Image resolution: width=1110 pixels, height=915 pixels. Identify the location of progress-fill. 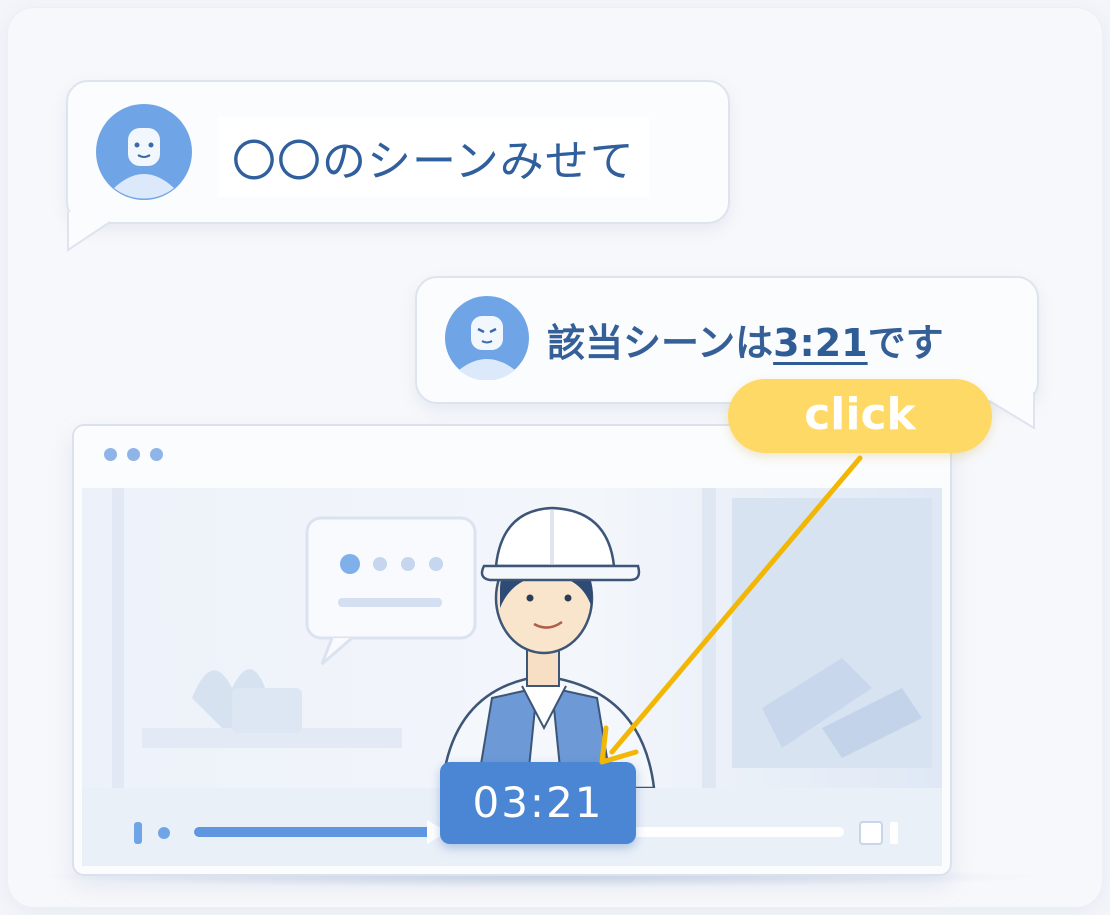
(313, 832).